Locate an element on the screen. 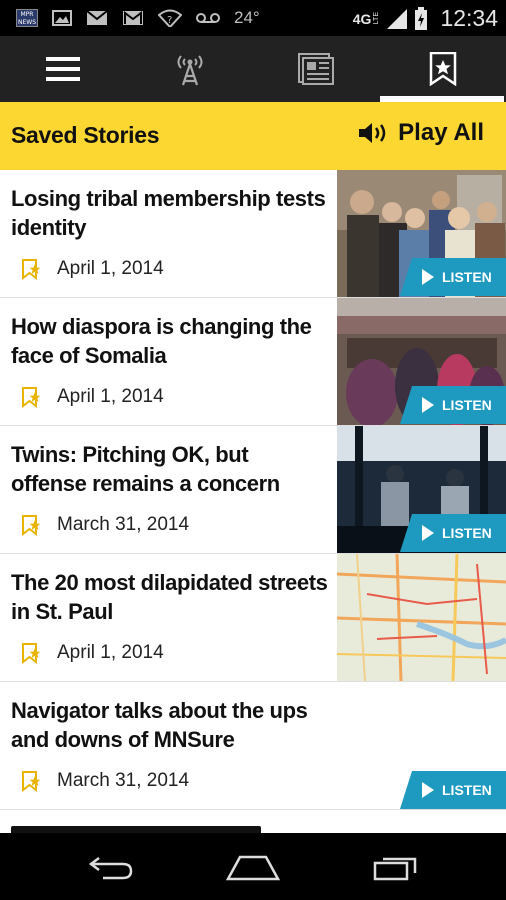 Image resolution: width=506 pixels, height=900 pixels. radio-tower-icon is located at coordinates (190, 70).